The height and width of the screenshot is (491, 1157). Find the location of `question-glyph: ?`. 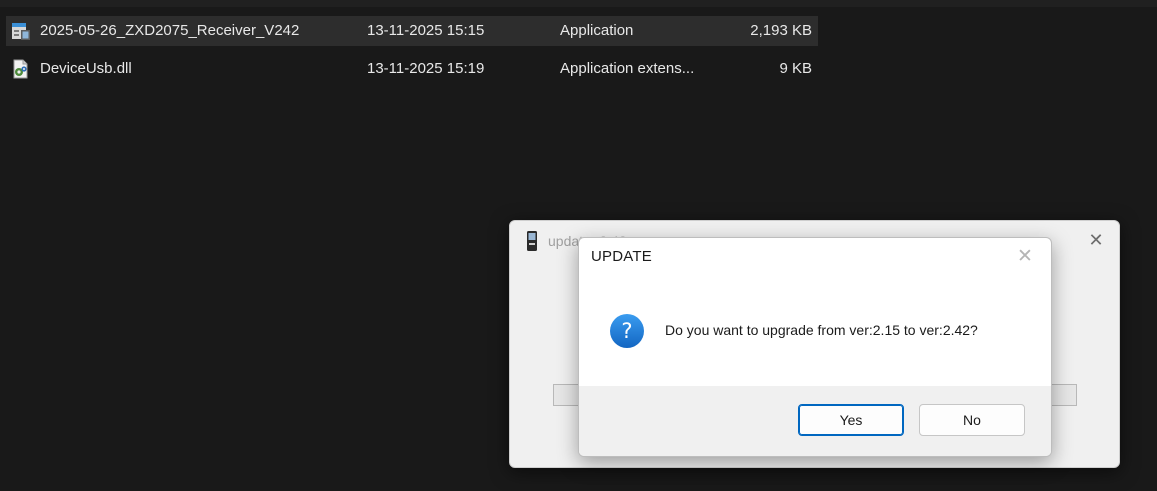

question-glyph: ? is located at coordinates (626, 331).